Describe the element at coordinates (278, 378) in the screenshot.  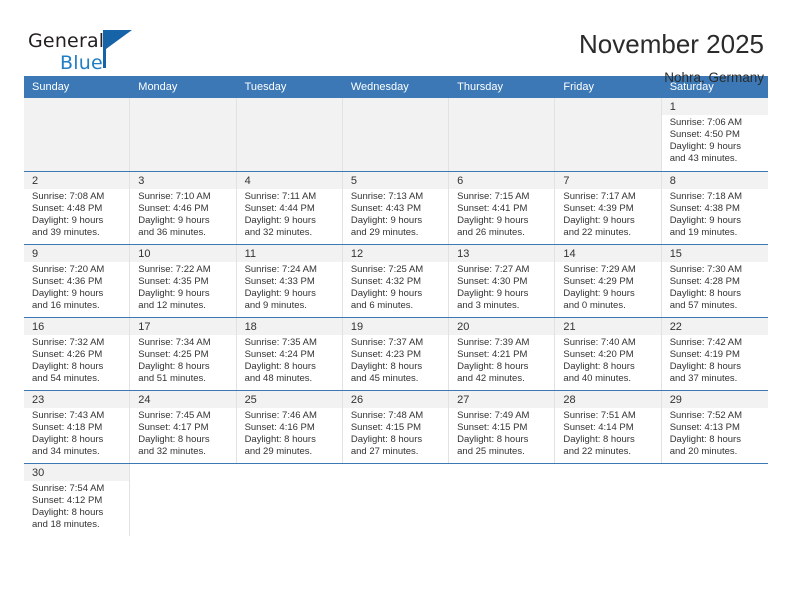
I see `daylight-text-line2: and 48 minutes.` at that location.